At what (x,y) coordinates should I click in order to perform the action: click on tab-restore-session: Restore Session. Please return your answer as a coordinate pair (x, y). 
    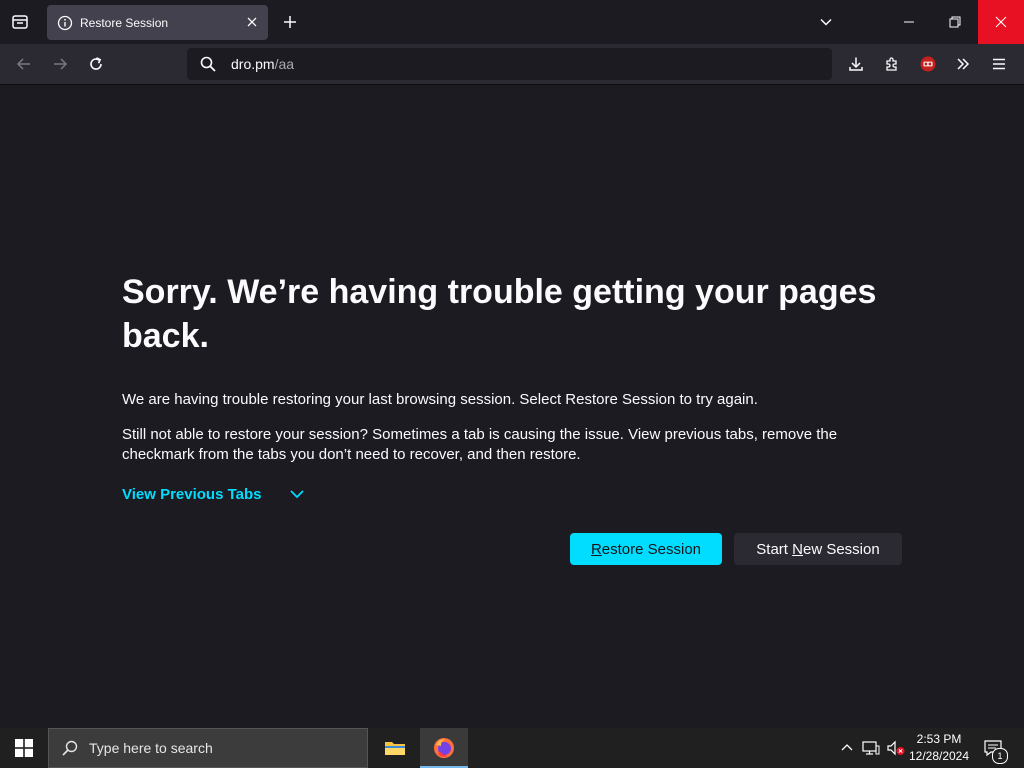
    Looking at the image, I should click on (157, 22).